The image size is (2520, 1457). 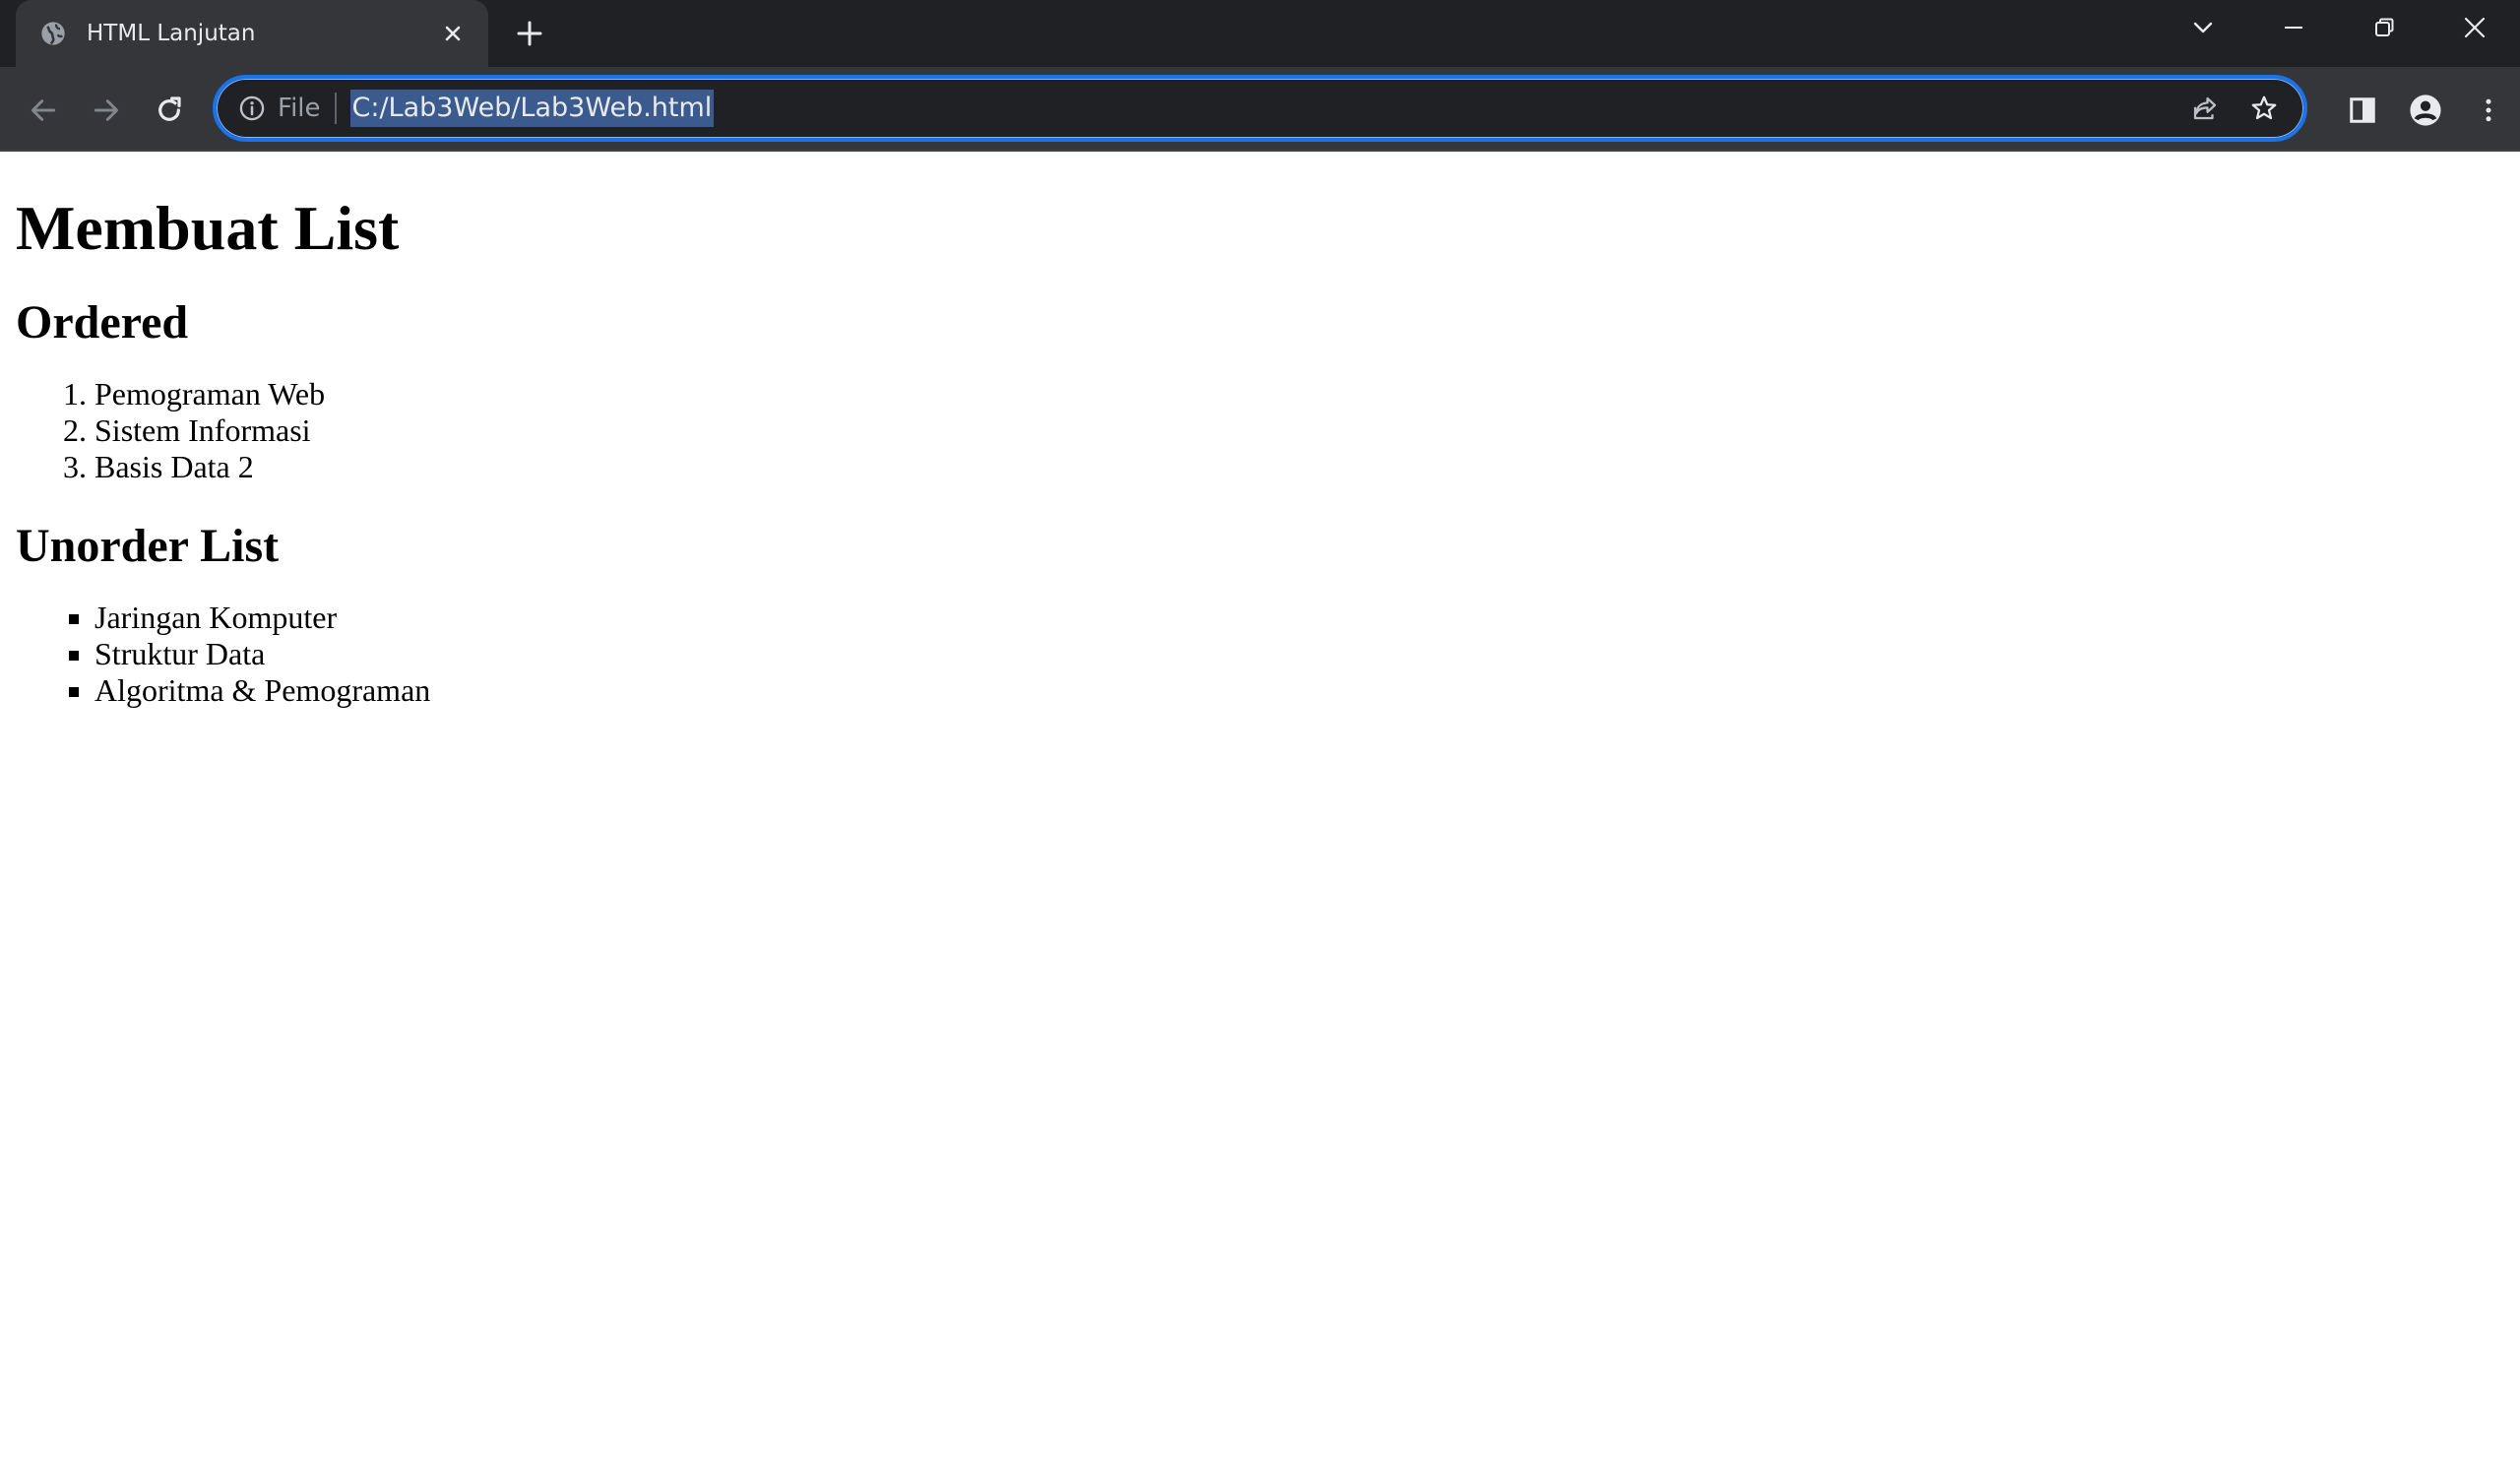 I want to click on close-window-icon, so click(x=2474, y=27).